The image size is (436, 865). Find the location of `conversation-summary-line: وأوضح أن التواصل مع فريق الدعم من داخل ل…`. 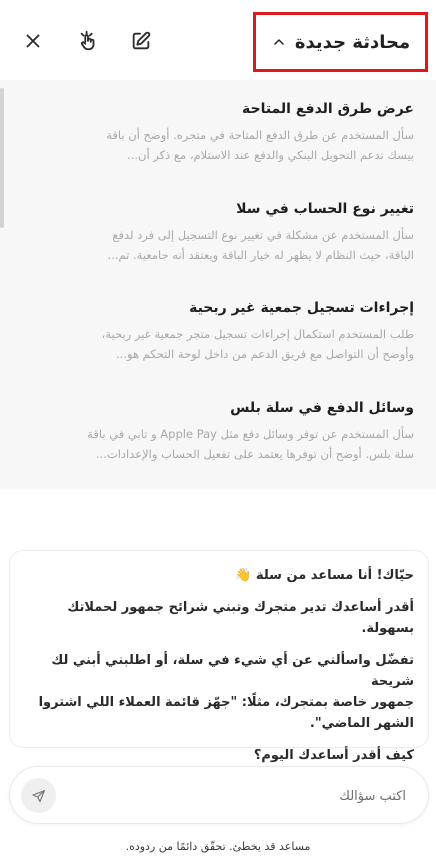

conversation-summary-line: وأوضح أن التواصل مع فريق الدعم من داخل ل… is located at coordinates (265, 354).